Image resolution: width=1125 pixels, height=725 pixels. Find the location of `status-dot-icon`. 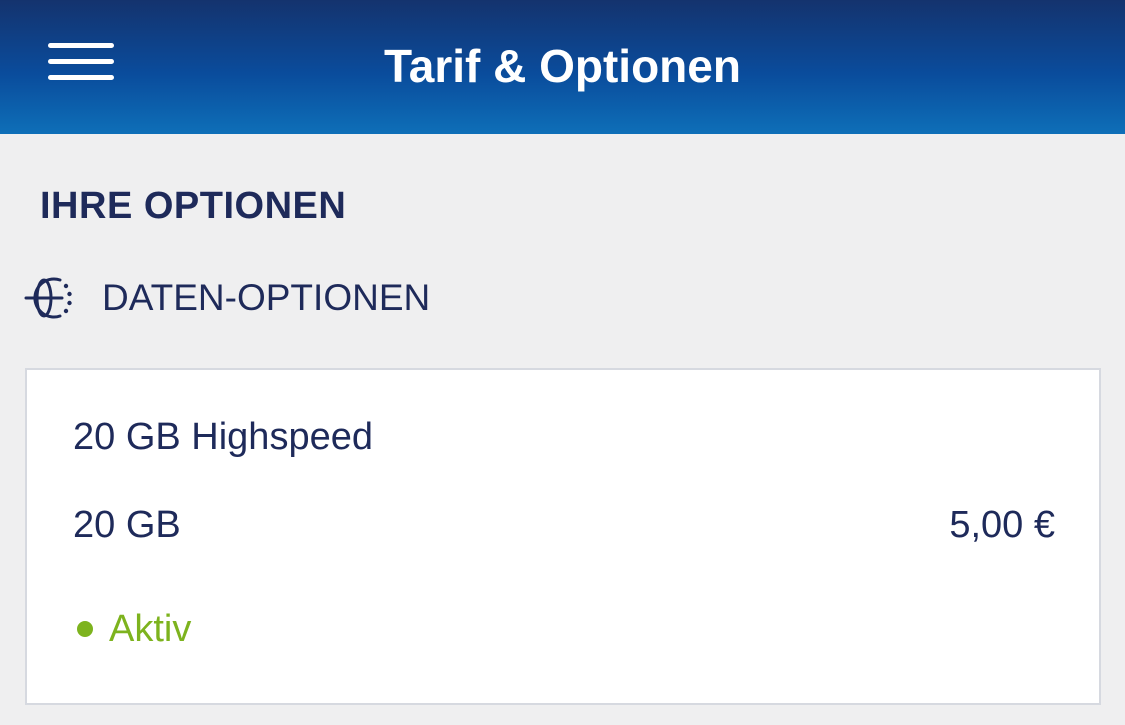

status-dot-icon is located at coordinates (85, 629).